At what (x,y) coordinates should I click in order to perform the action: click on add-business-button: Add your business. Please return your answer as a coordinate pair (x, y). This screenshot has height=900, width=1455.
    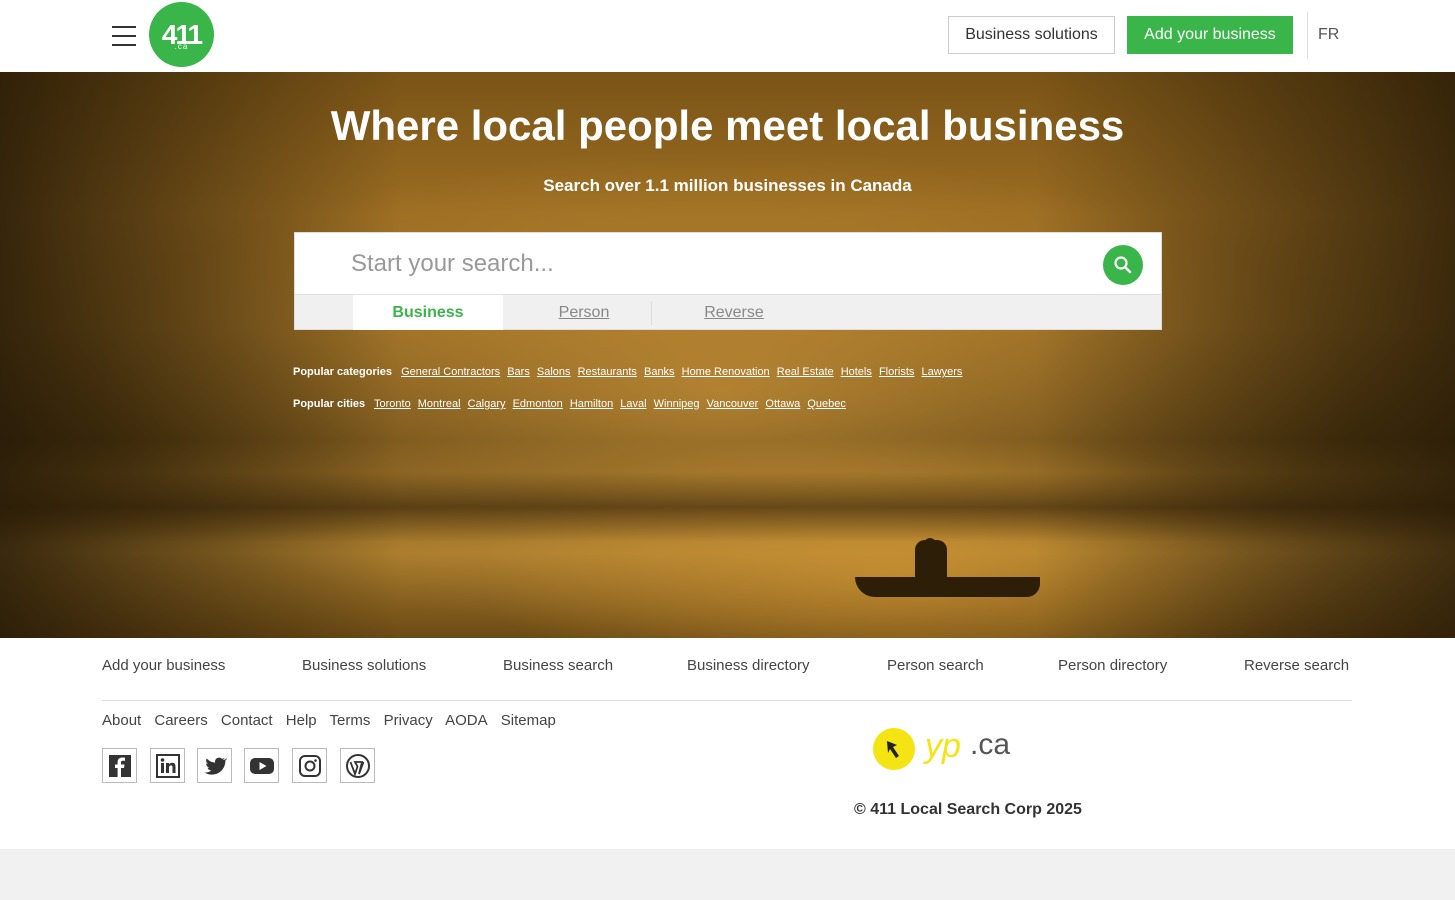
    Looking at the image, I should click on (1210, 35).